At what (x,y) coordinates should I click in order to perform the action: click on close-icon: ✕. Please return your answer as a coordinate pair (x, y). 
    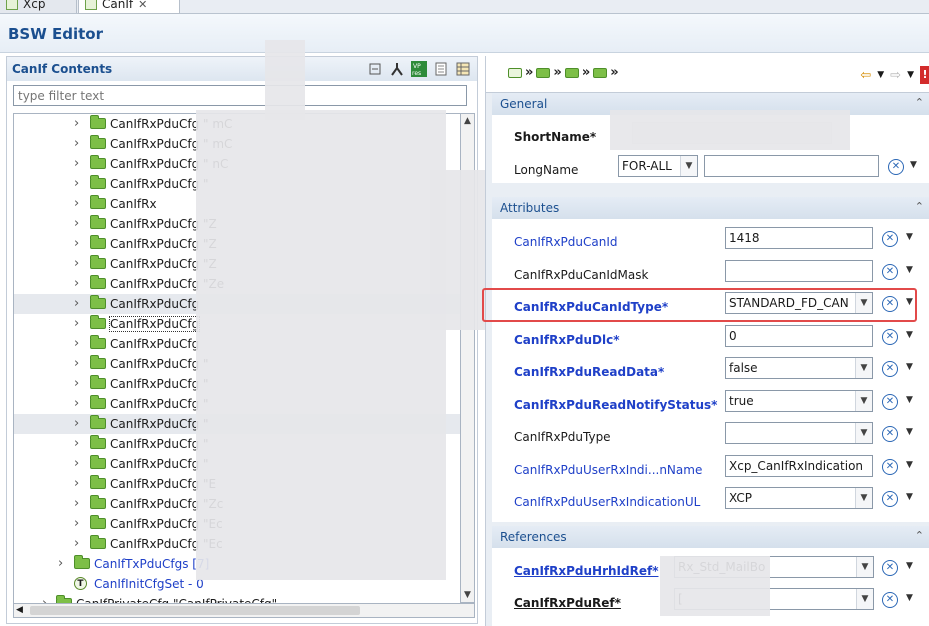
    Looking at the image, I should click on (142, 5).